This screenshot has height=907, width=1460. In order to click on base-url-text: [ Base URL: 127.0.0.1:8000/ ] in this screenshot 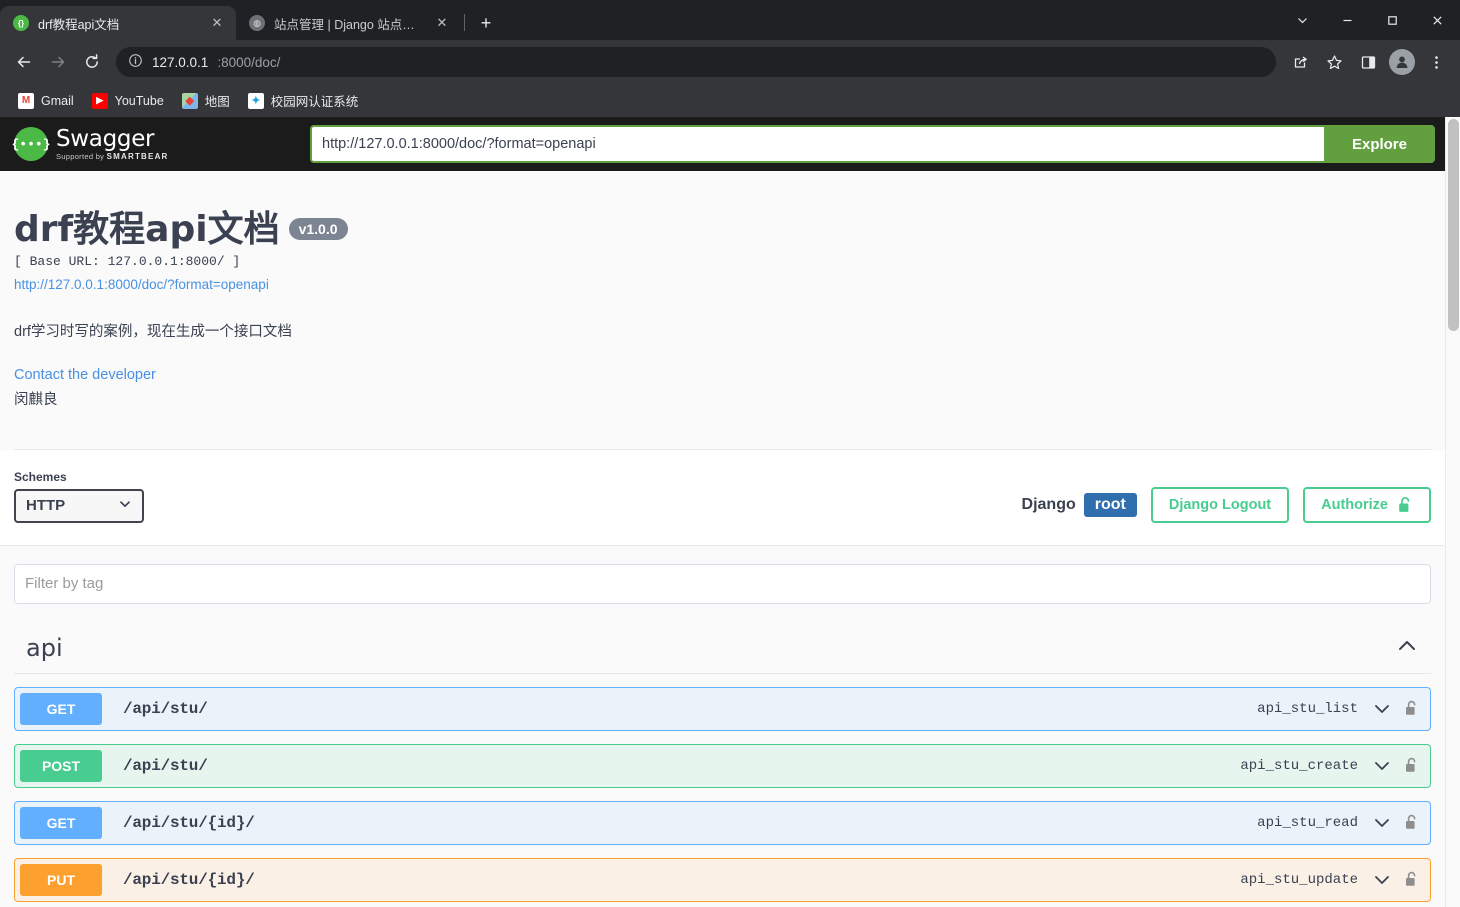, I will do `click(127, 261)`.